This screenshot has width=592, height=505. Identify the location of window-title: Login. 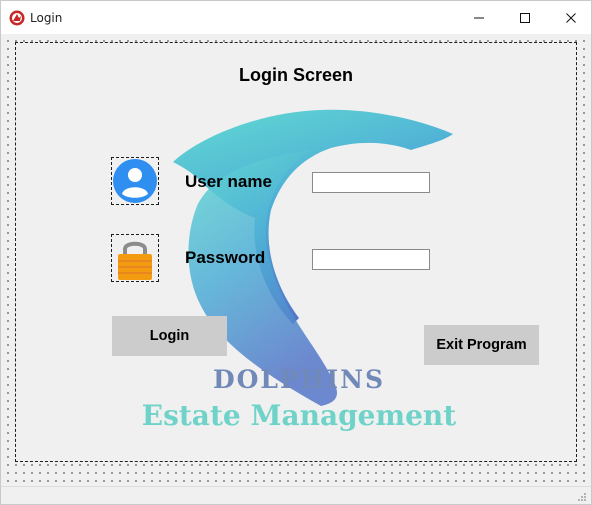
(46, 18).